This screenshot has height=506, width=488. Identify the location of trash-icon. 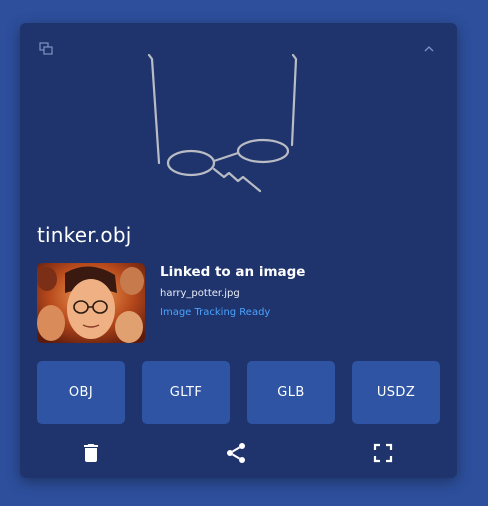
(91, 453).